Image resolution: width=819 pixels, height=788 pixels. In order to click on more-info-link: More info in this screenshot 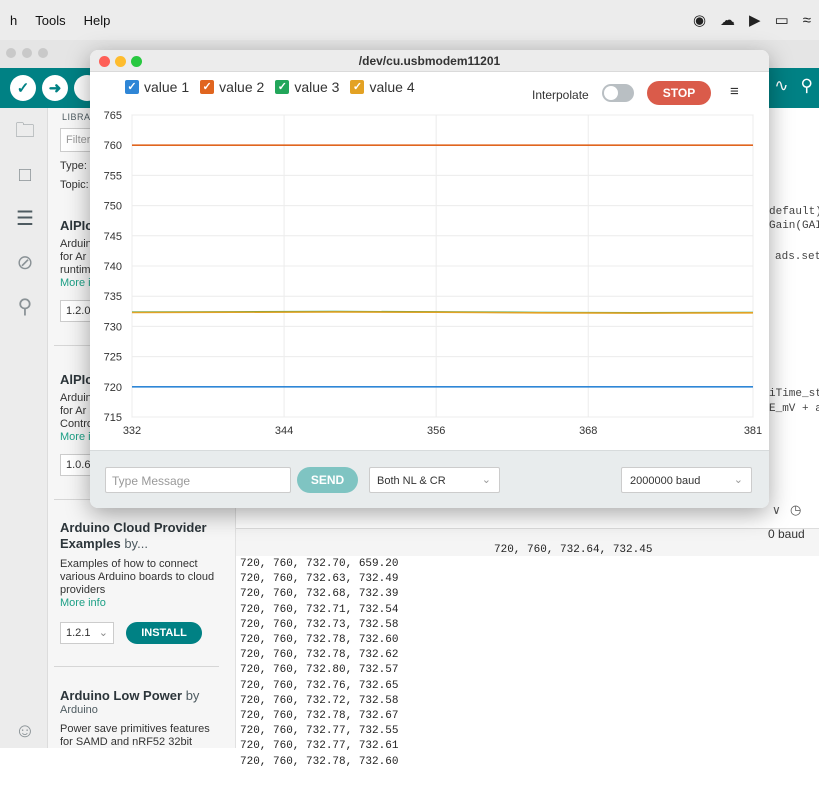, I will do `click(140, 603)`.